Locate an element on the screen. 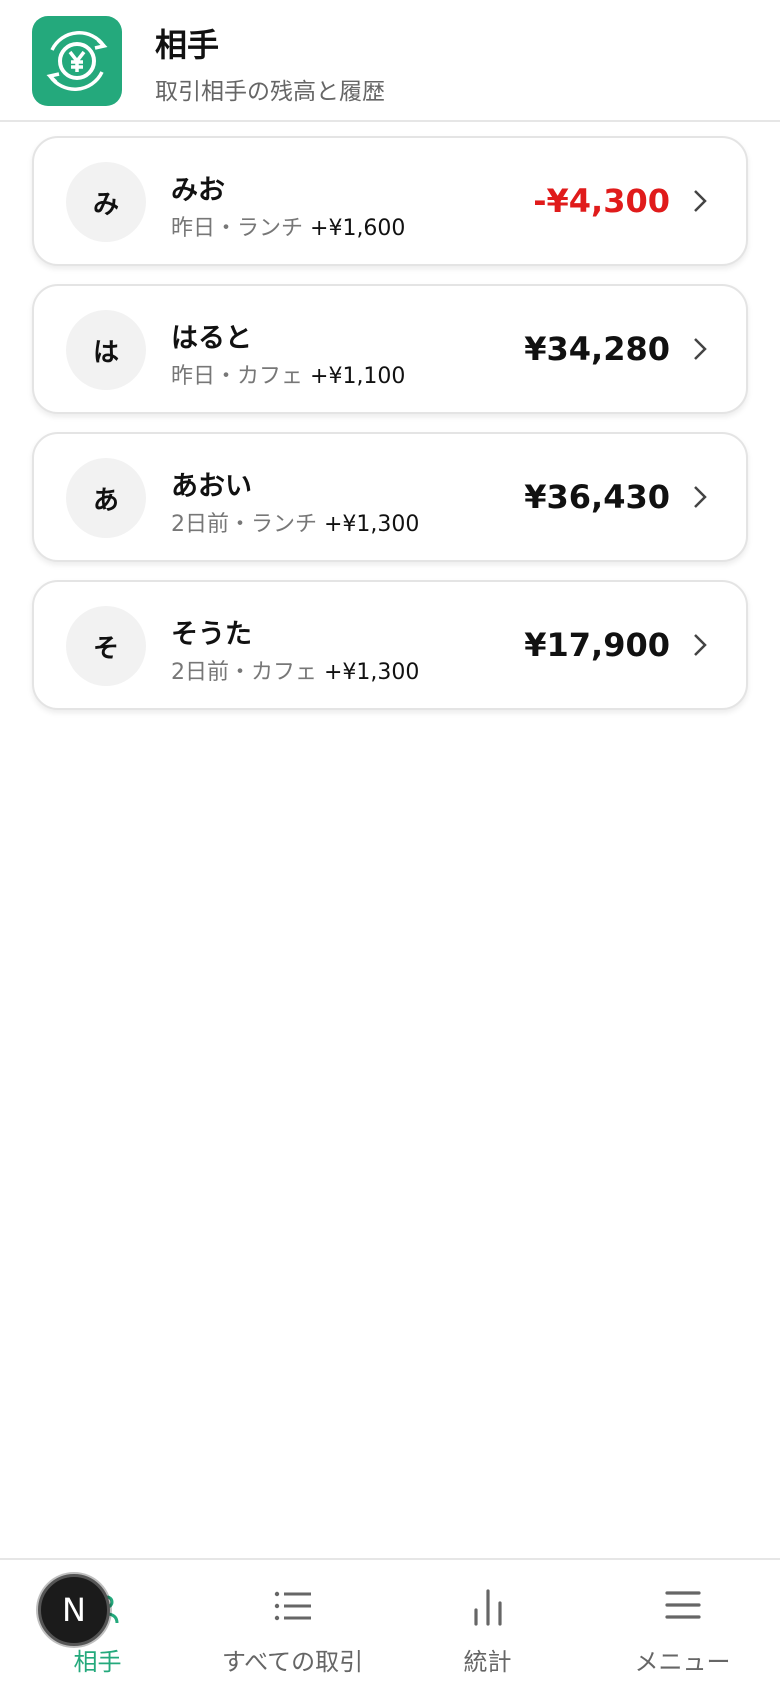 This screenshot has width=780, height=1688. avatar: は is located at coordinates (106, 350).